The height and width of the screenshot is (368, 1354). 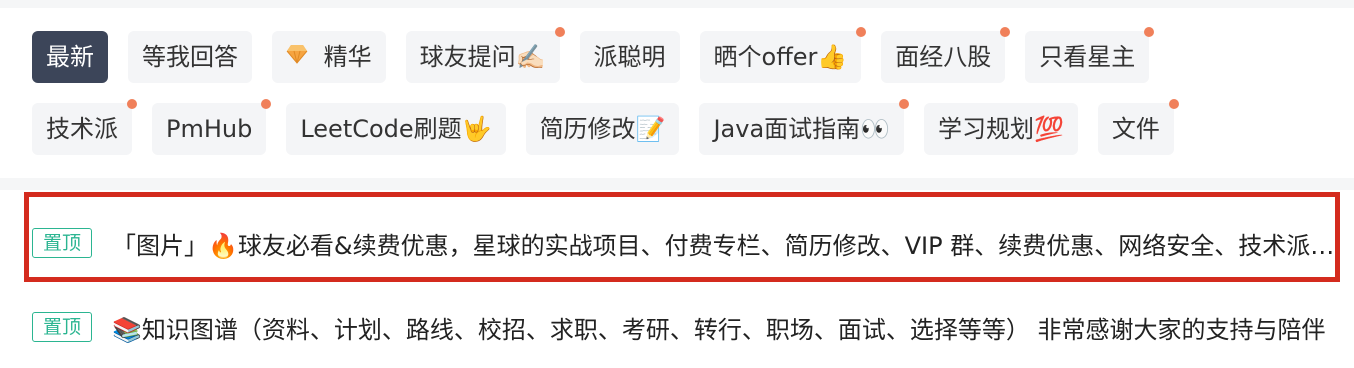 I want to click on tag-jishupai: 技术派, so click(x=84, y=127).